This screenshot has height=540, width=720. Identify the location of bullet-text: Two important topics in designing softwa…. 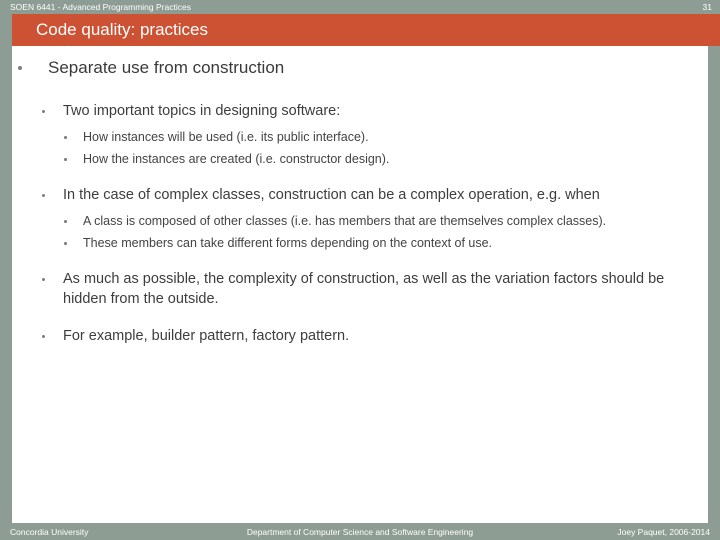
(202, 111).